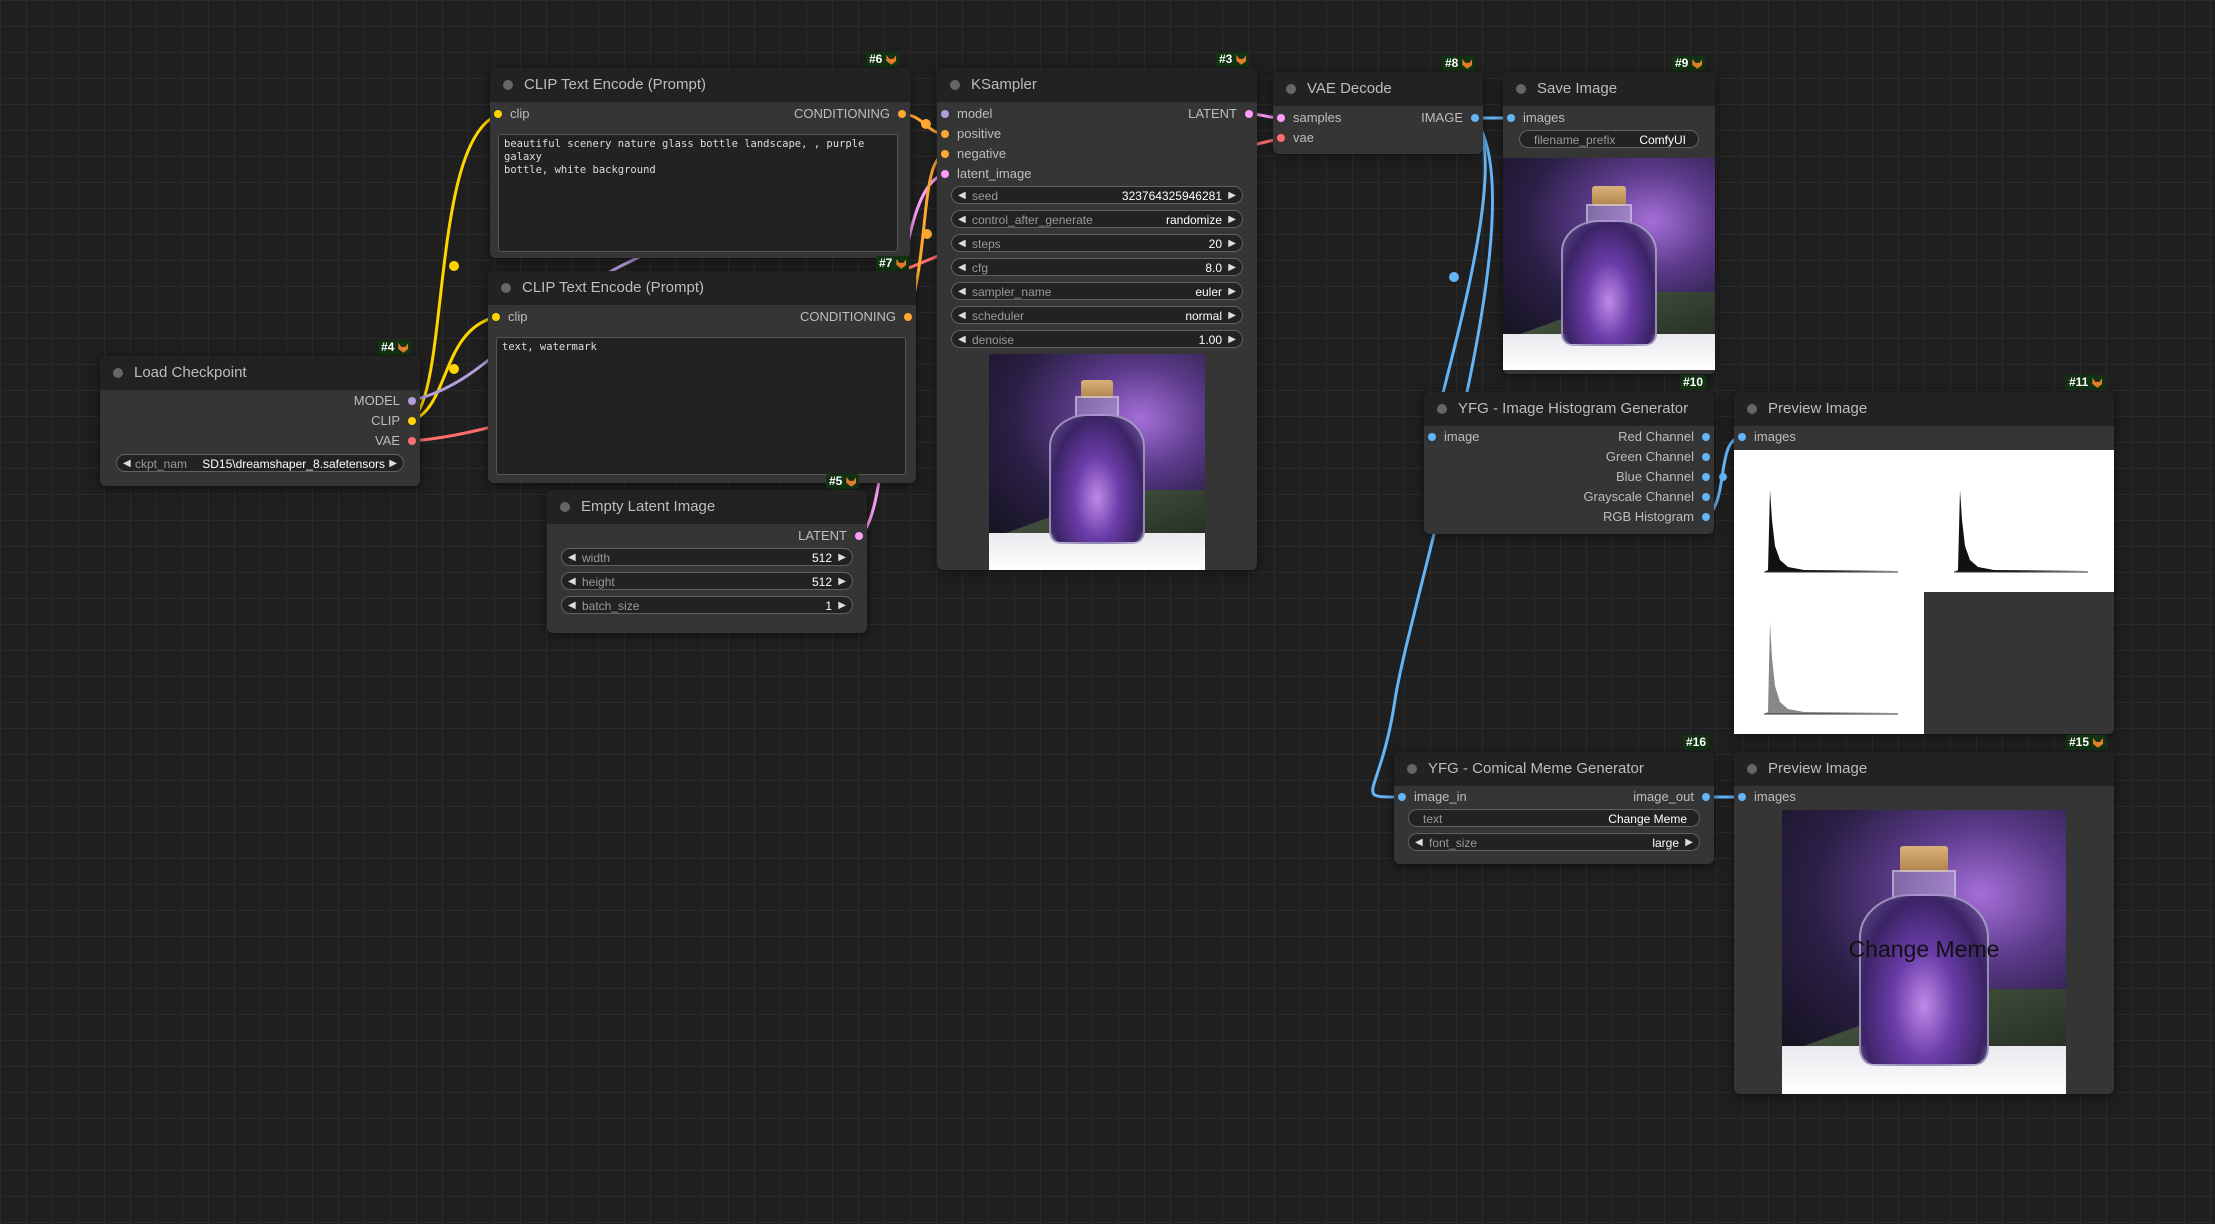 Image resolution: width=2215 pixels, height=1224 pixels. I want to click on prompt-textarea: text, watermark, so click(701, 406).